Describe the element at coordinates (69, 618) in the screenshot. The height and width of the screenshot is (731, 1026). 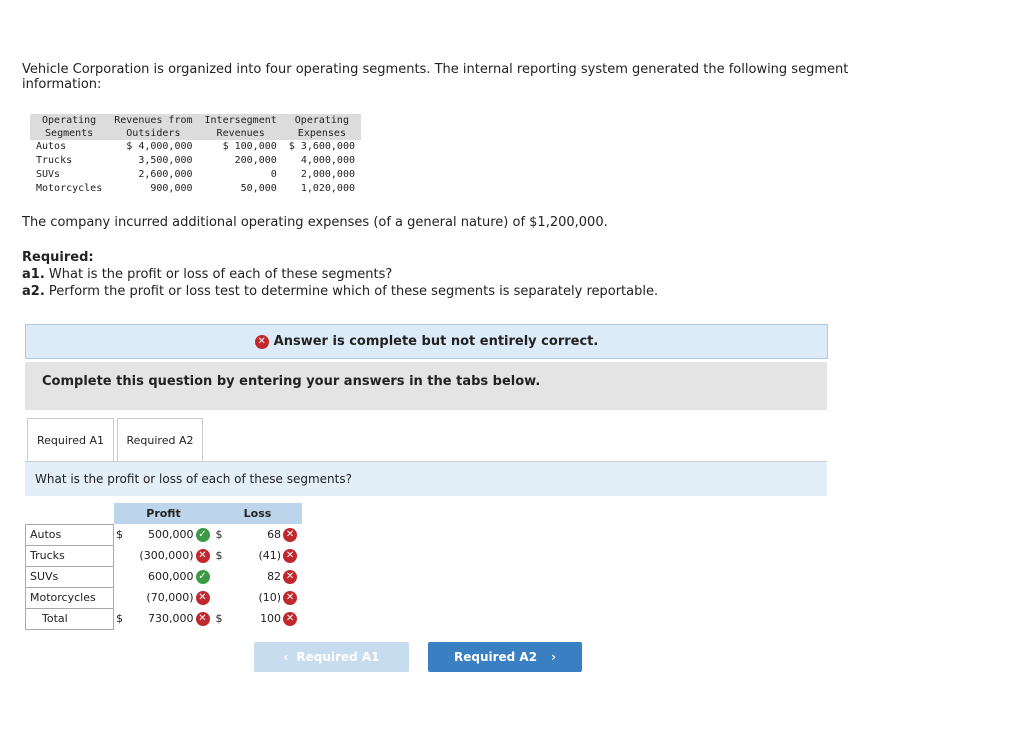
I see `row-label: Total` at that location.